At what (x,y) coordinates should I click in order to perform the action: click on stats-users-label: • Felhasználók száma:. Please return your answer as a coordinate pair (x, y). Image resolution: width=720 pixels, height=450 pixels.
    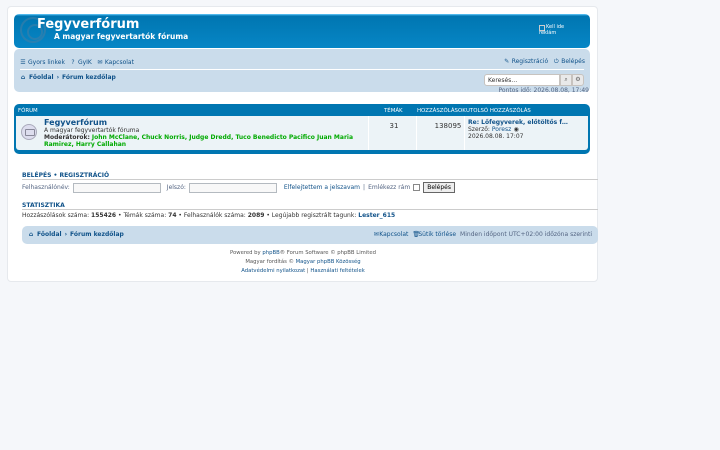
    Looking at the image, I should click on (212, 215).